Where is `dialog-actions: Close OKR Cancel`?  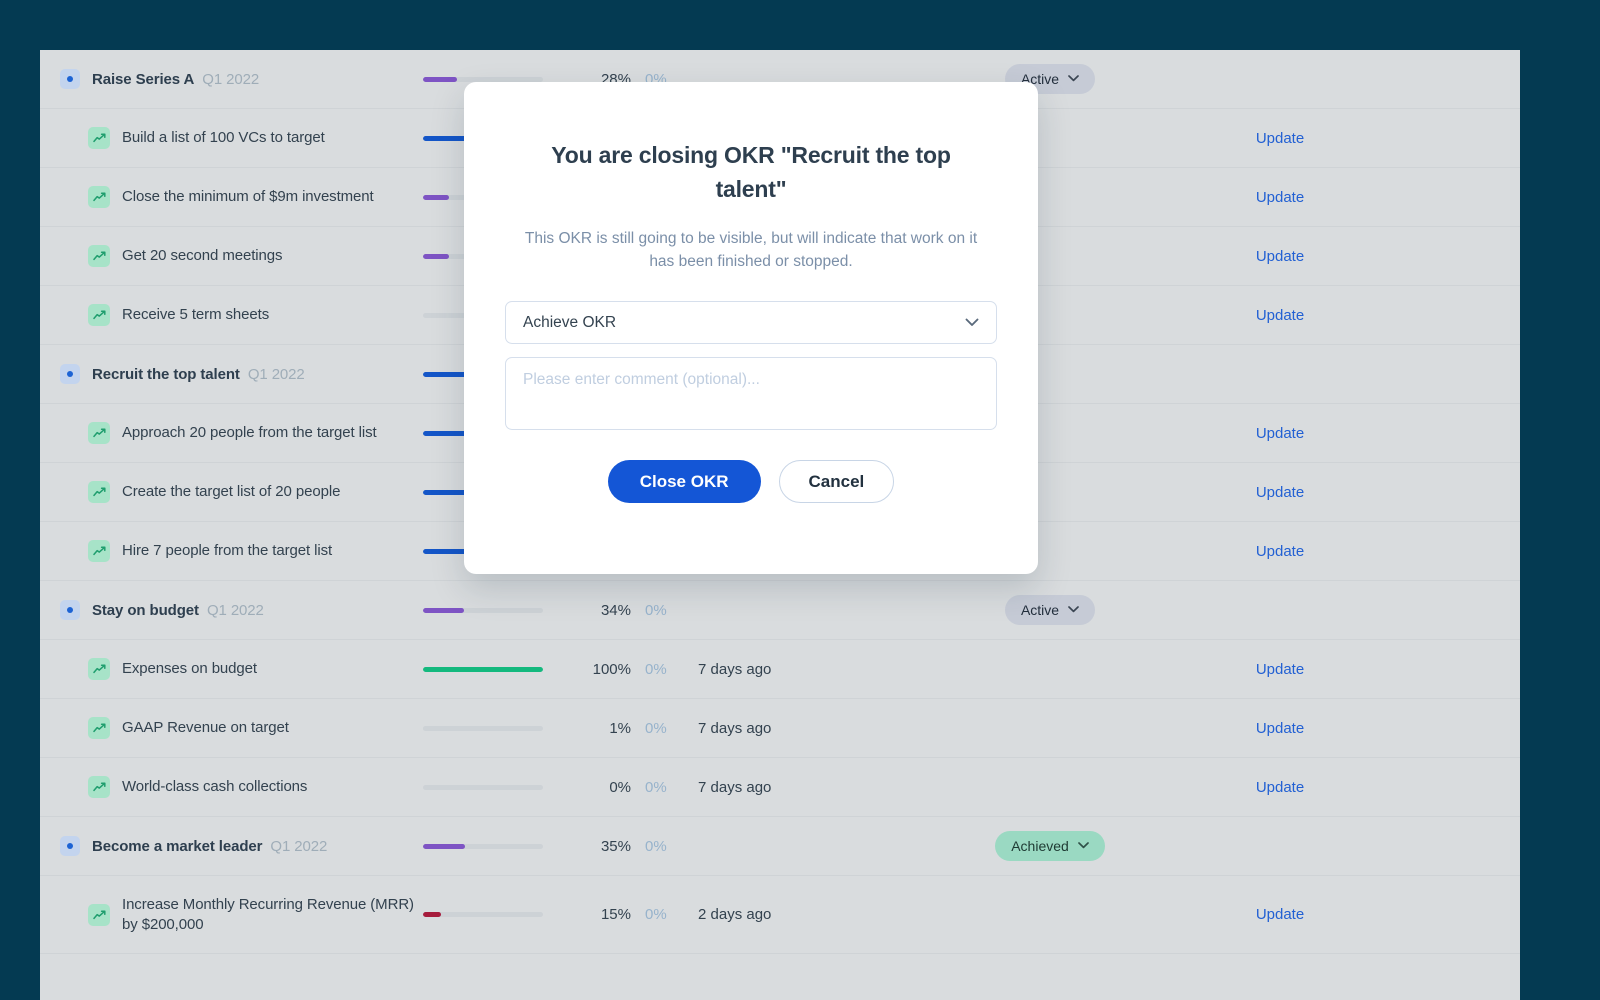 dialog-actions: Close OKR Cancel is located at coordinates (751, 481).